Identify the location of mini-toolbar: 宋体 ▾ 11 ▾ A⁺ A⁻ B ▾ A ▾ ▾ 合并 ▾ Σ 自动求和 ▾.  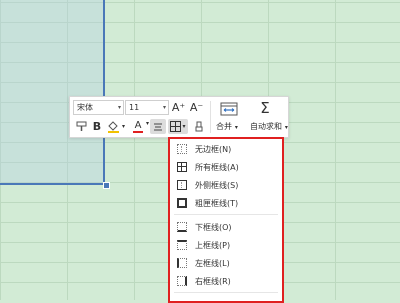
(179, 117).